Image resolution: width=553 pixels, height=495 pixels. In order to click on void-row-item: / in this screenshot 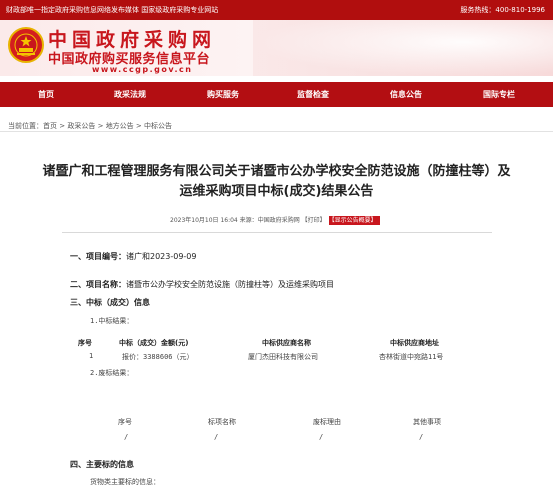, I will do `click(216, 437)`.